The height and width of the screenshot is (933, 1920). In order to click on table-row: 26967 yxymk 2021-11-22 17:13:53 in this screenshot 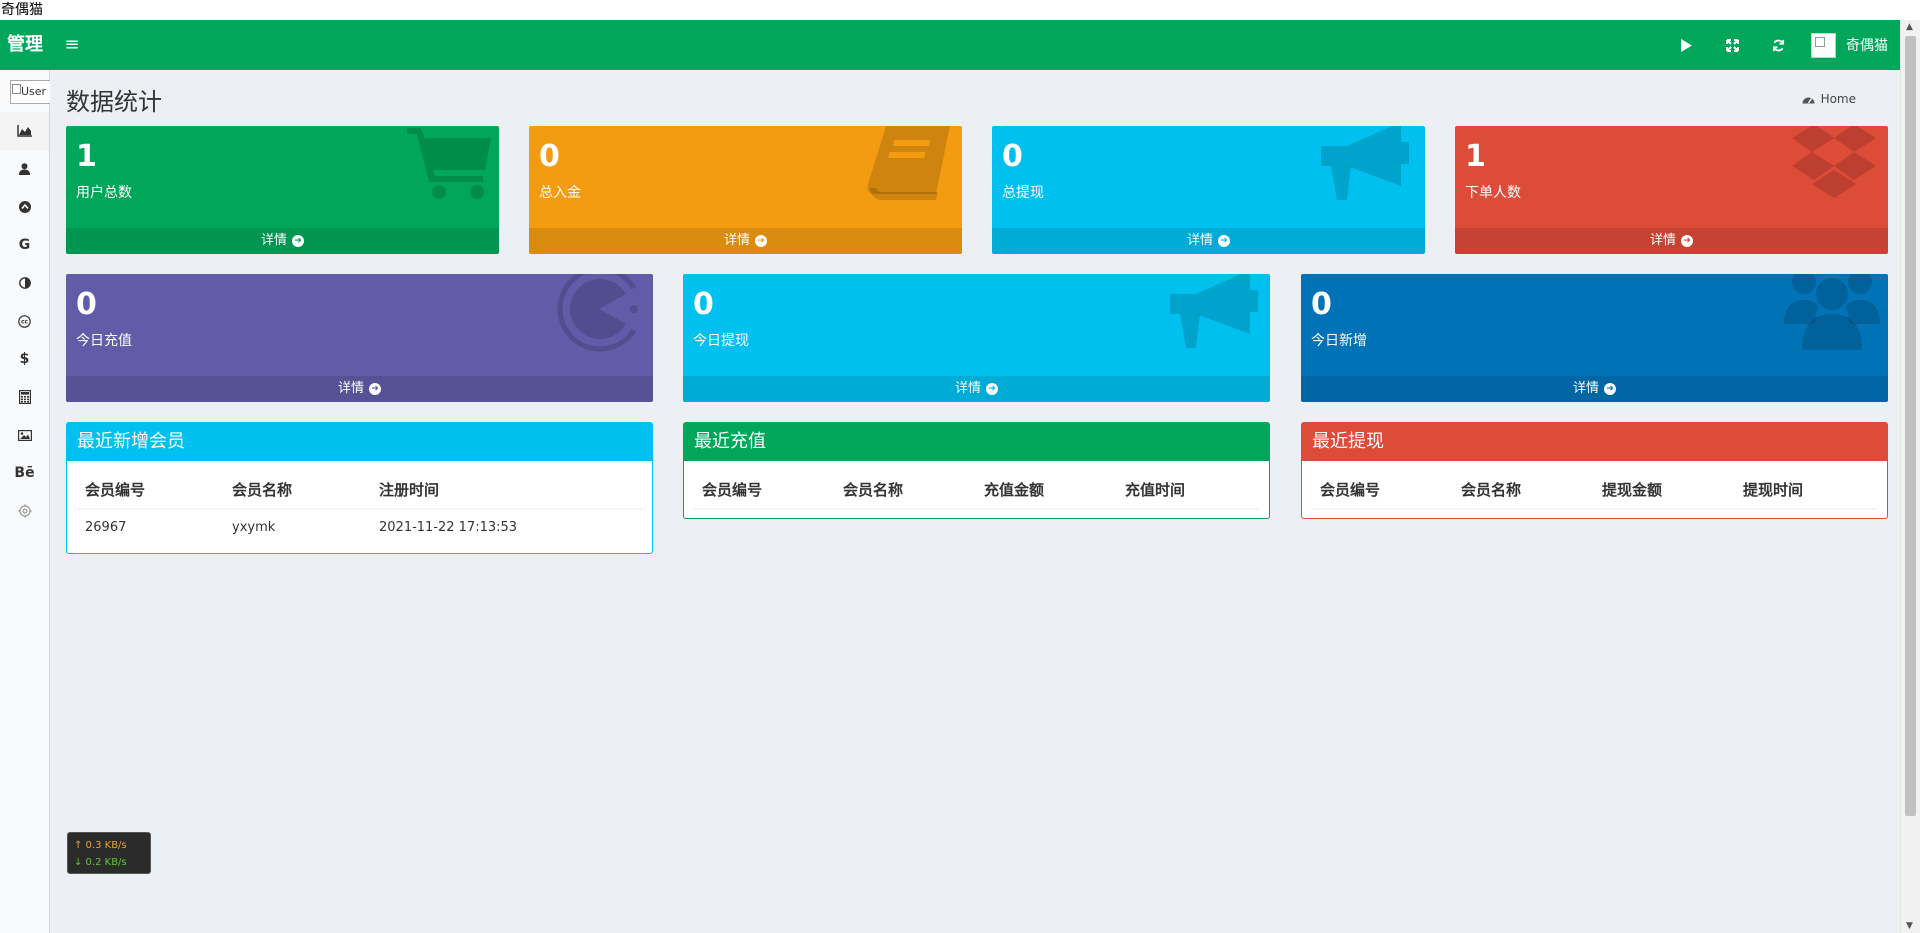, I will do `click(359, 526)`.